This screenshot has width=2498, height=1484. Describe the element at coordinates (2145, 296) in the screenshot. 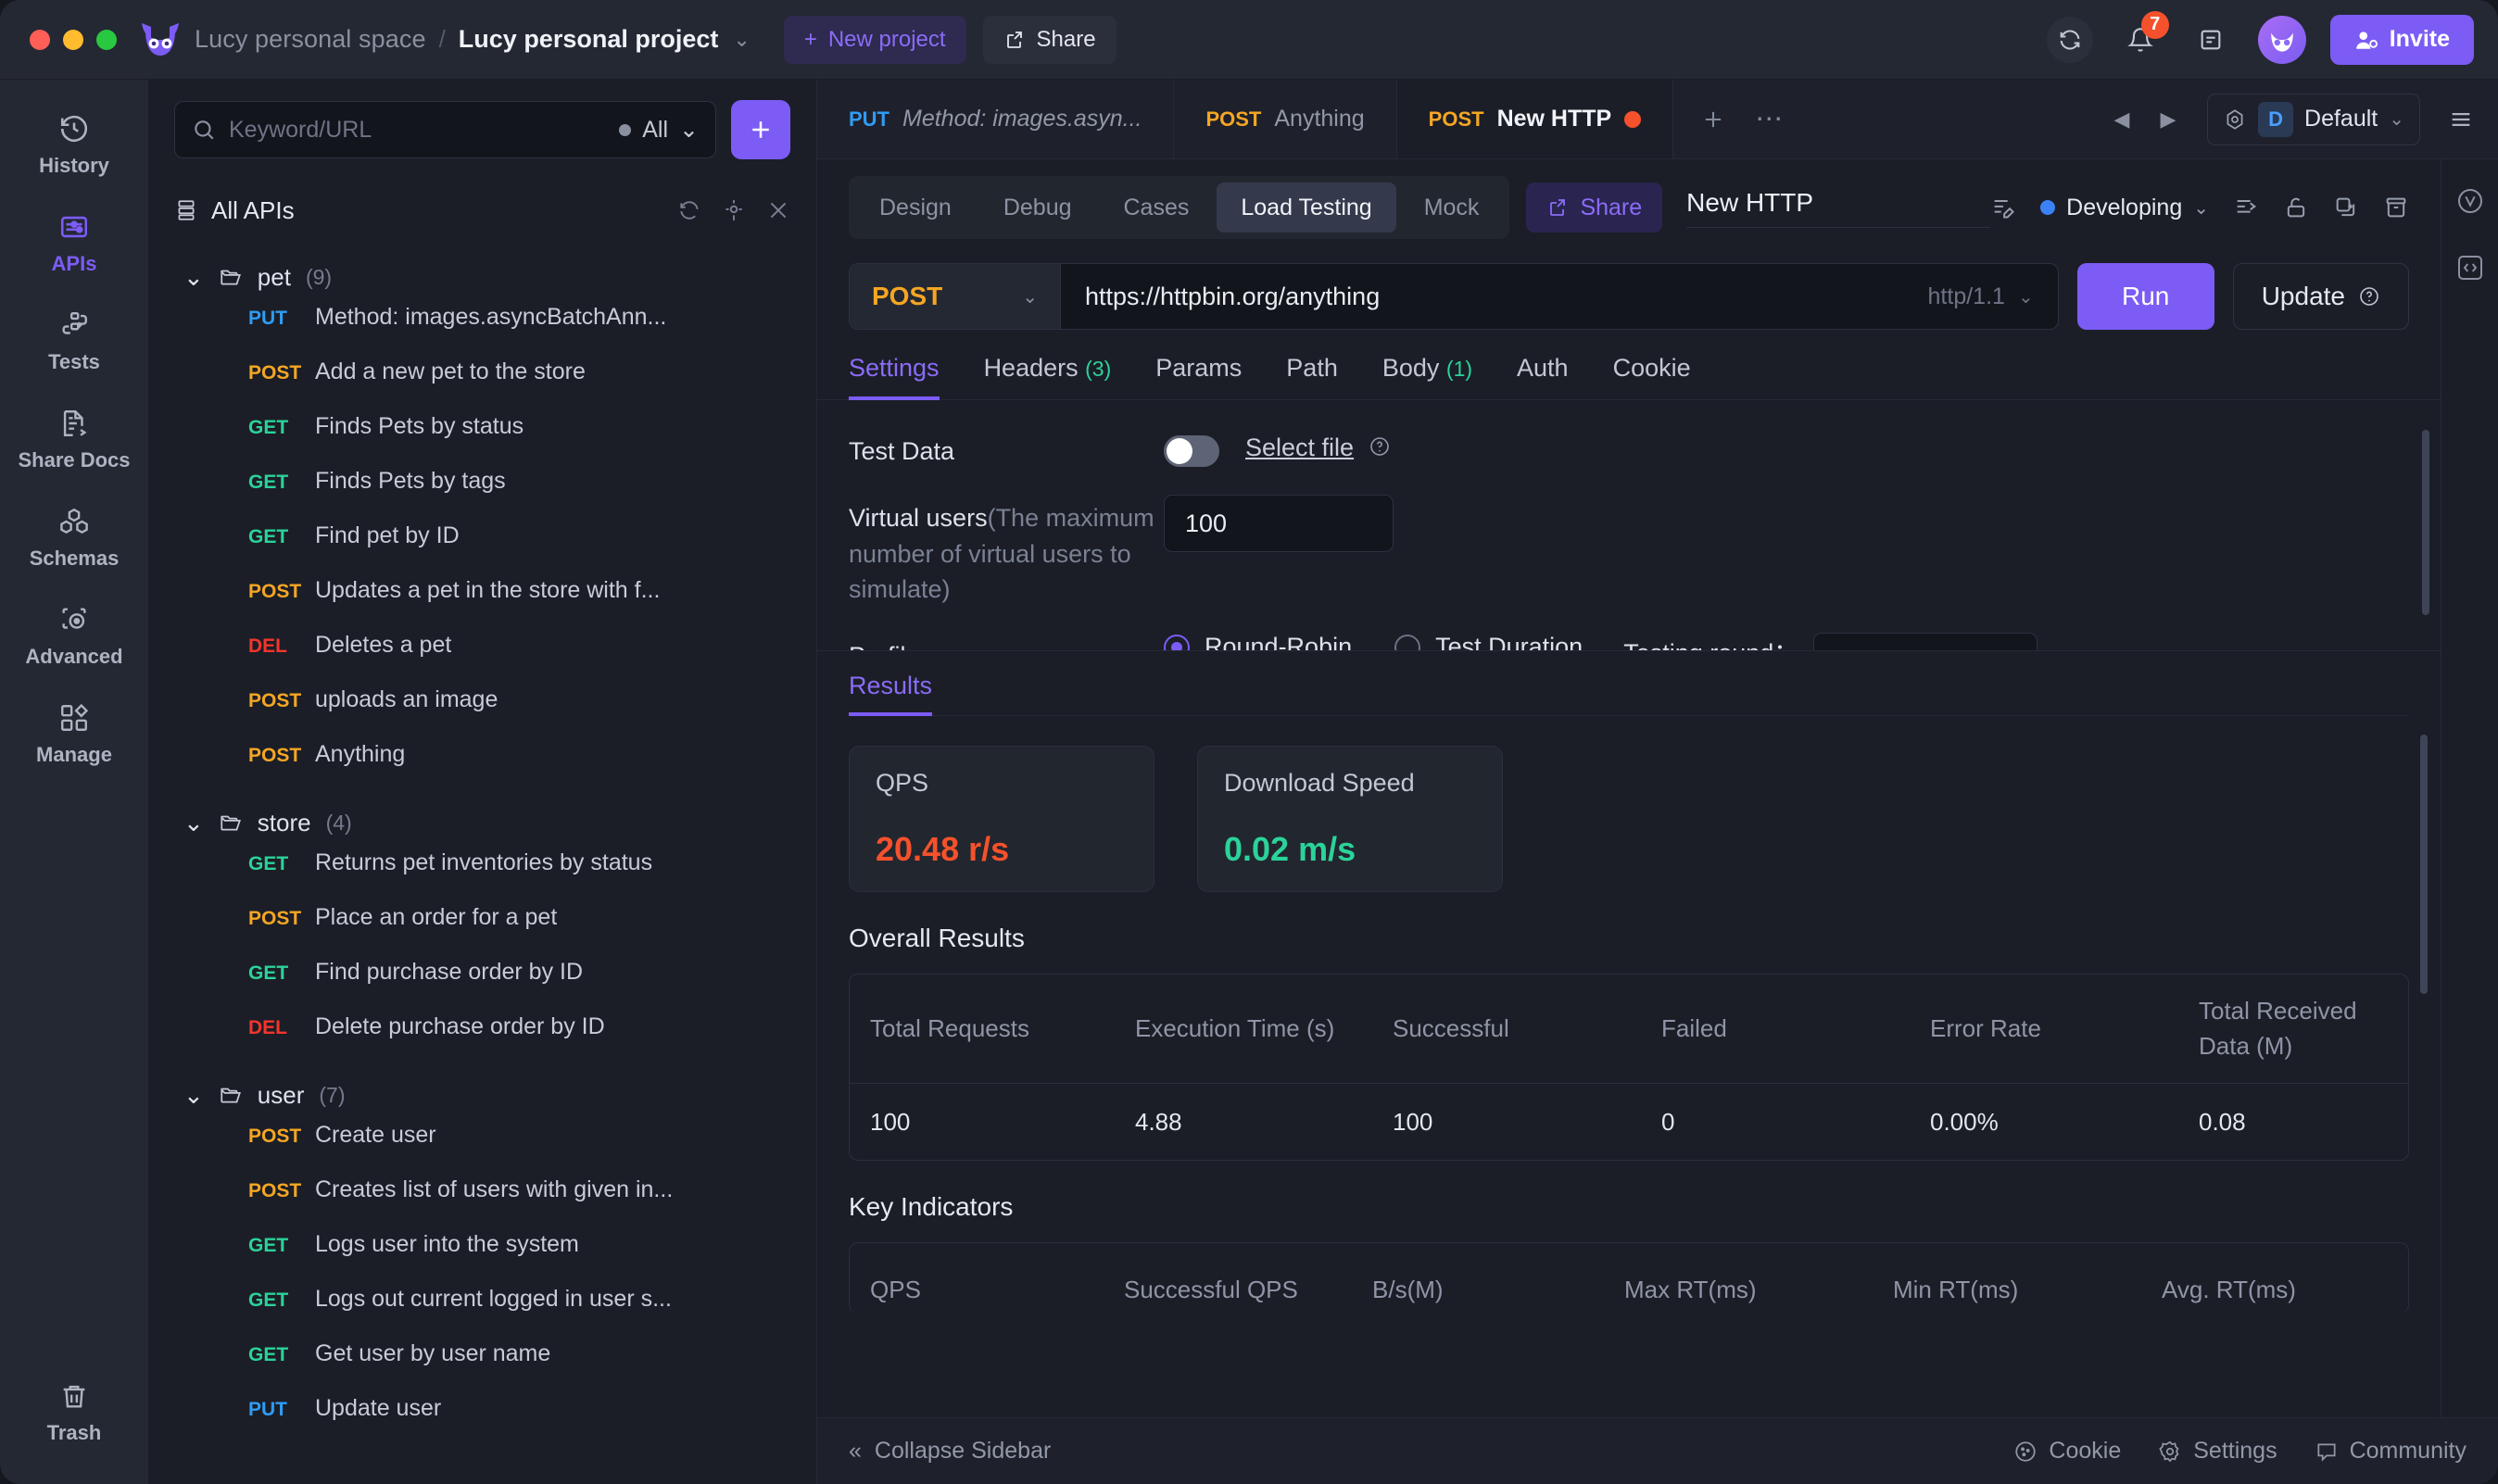

I see `run-button: Run` at that location.